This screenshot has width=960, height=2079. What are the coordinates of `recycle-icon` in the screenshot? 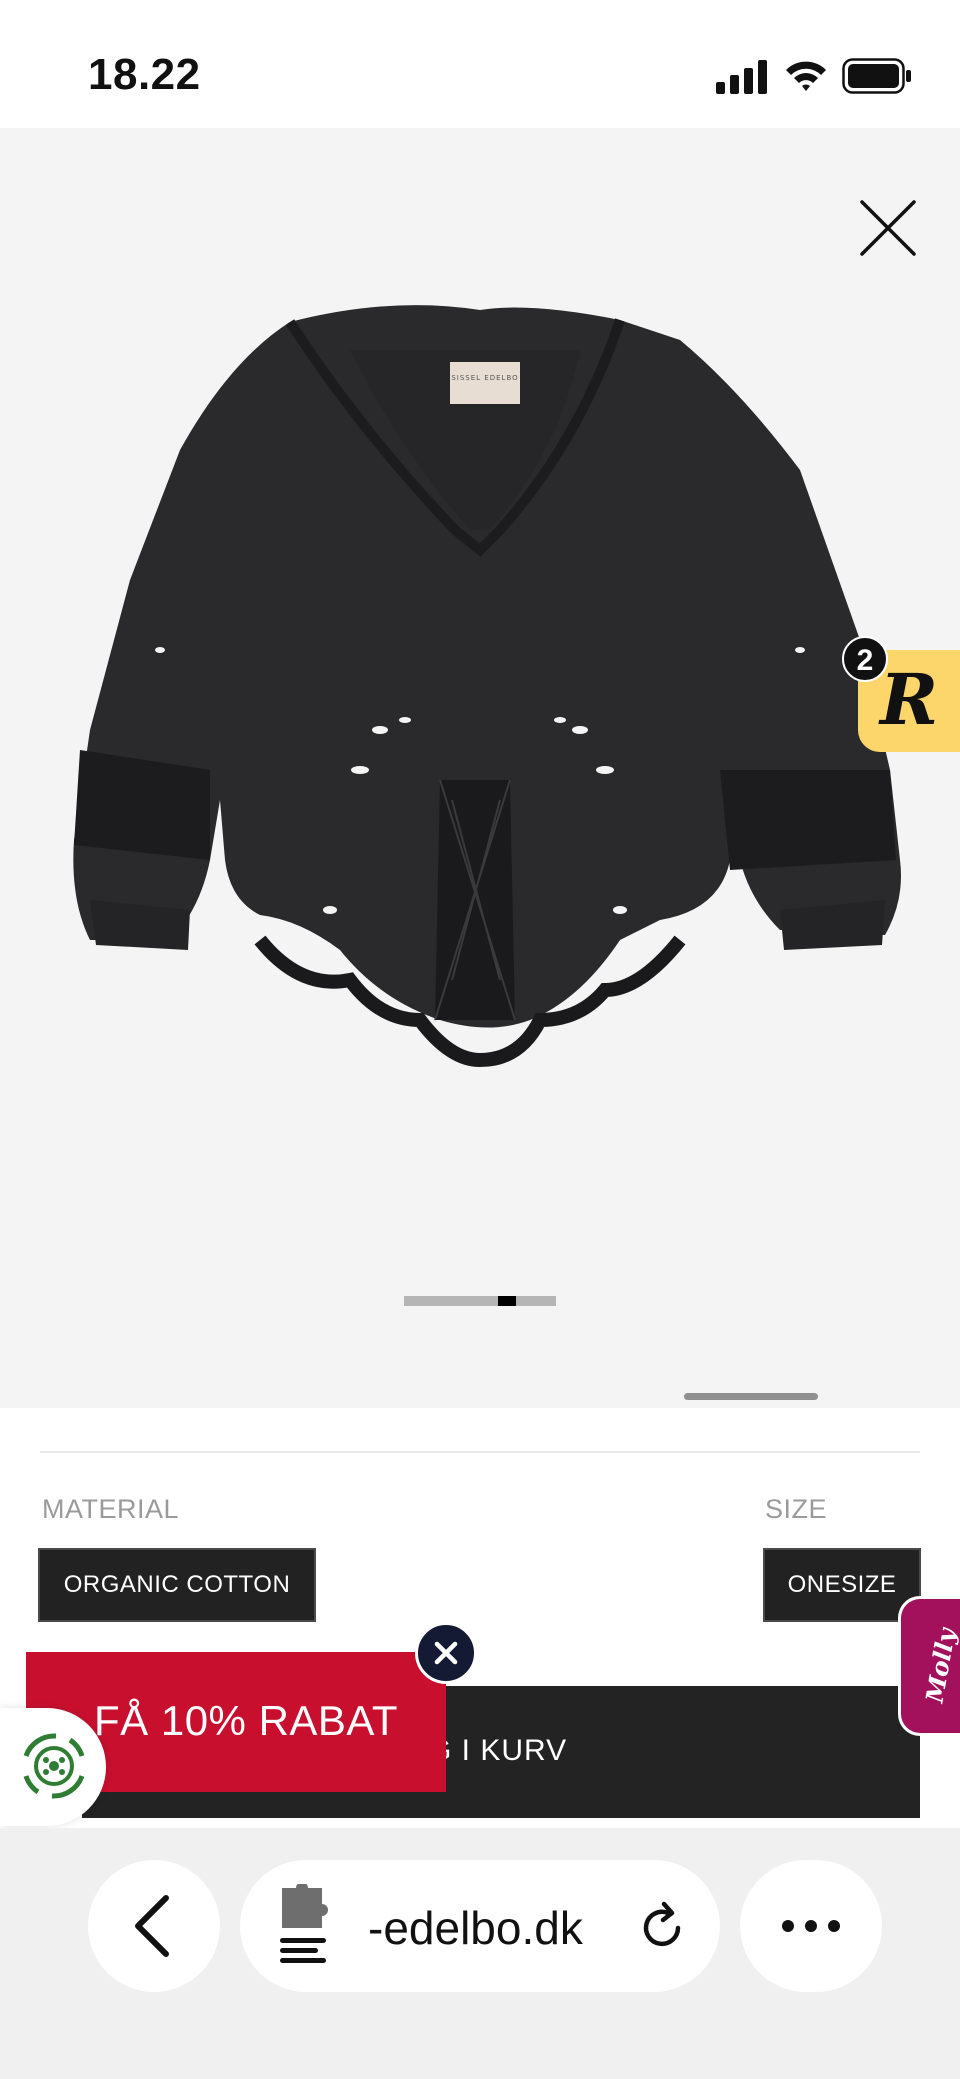 It's located at (54, 1766).